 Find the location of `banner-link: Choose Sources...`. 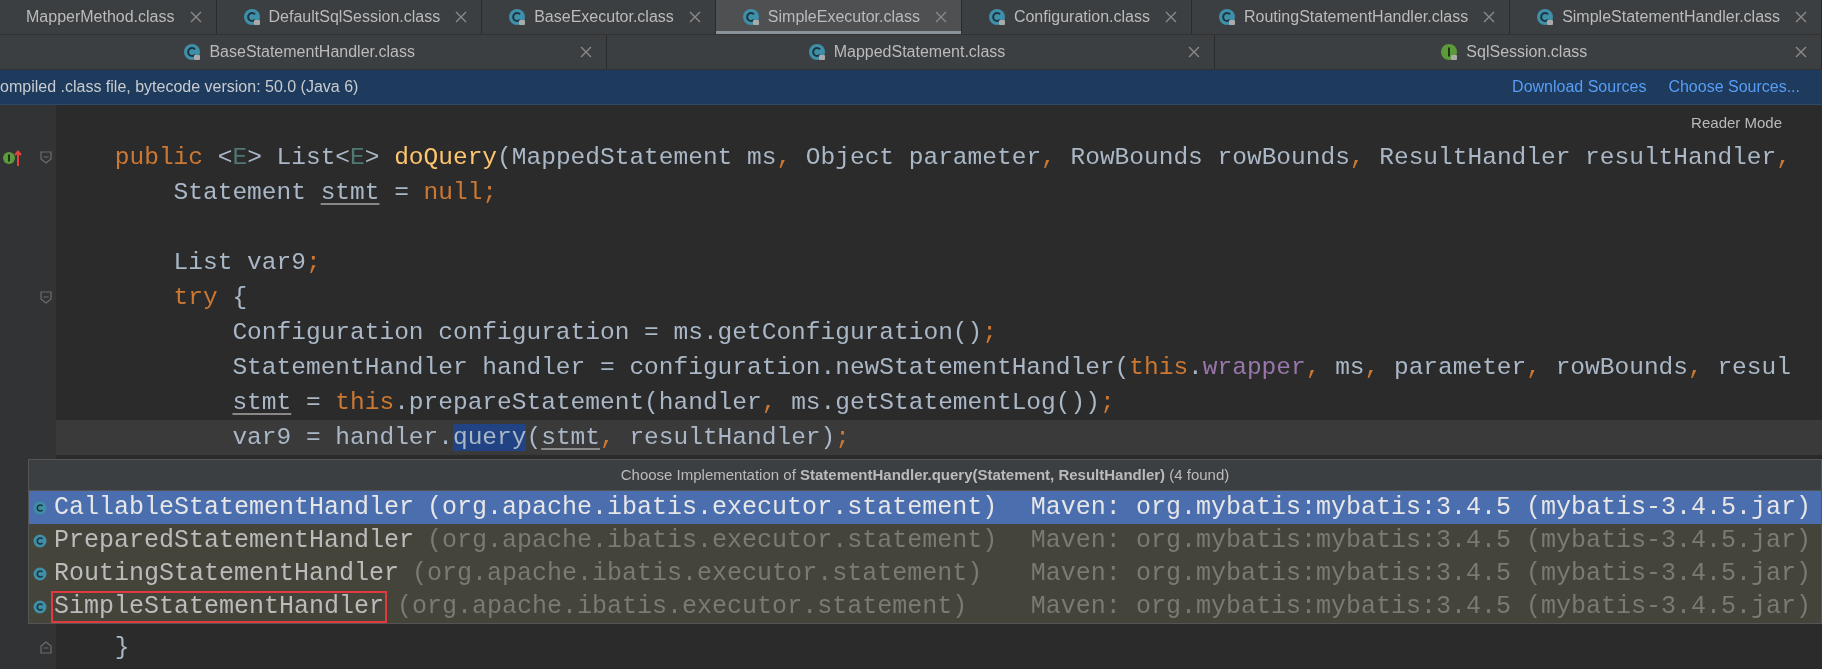

banner-link: Choose Sources... is located at coordinates (1734, 87).